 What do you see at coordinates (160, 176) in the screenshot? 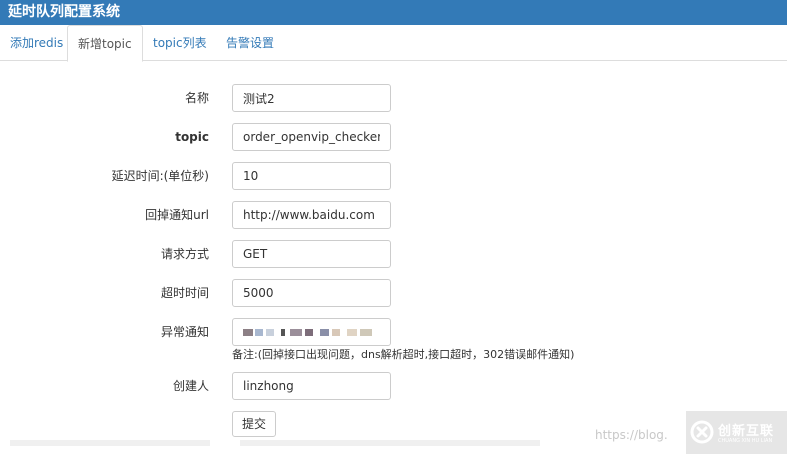
I see `delay-label: 延迟时间:(单位秒)` at bounding box center [160, 176].